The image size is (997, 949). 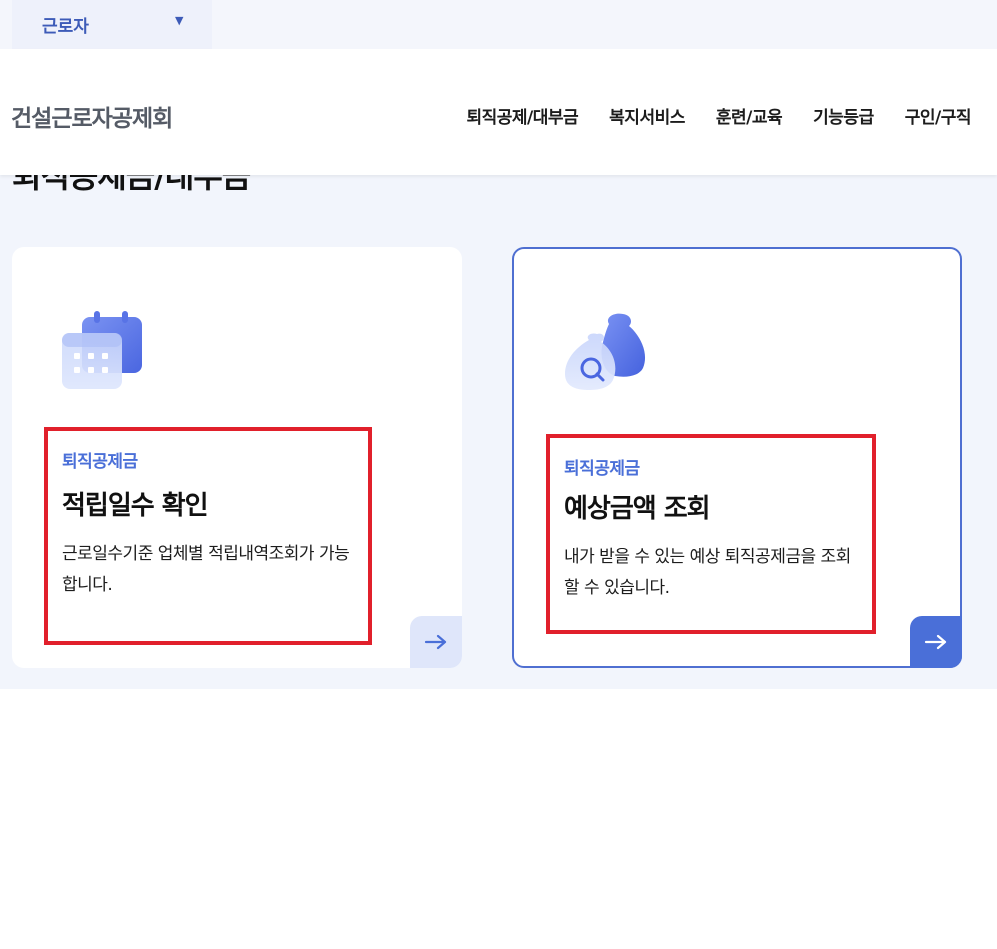 I want to click on site-header: 건설근로자공제회 퇴직공제/대부금 복지서비스 훈련/교육 기능등급 구인/구직, so click(x=498, y=112).